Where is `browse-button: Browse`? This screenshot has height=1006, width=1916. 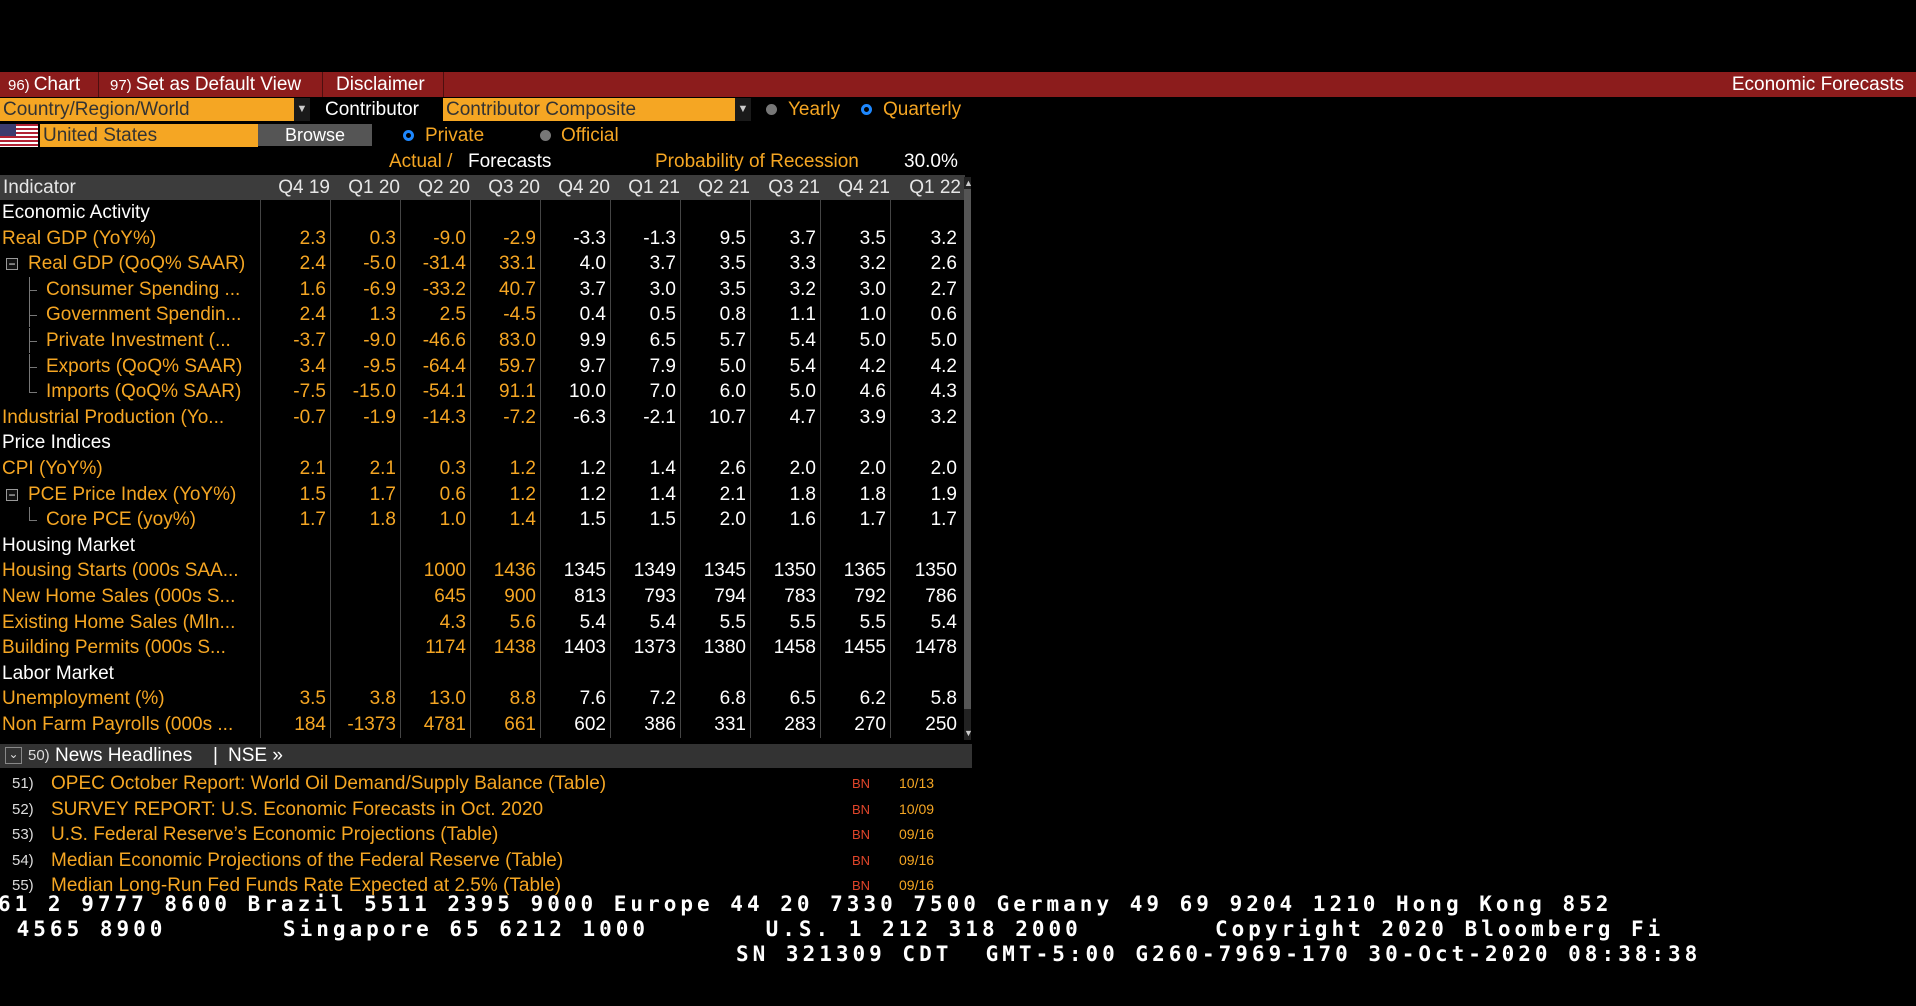
browse-button: Browse is located at coordinates (315, 135).